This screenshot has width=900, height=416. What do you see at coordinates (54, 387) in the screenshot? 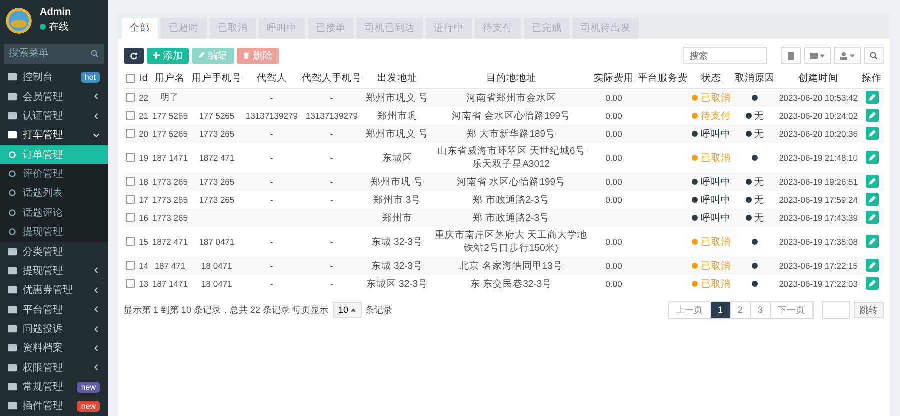
I see `sidebar-item: 常规管理 new` at bounding box center [54, 387].